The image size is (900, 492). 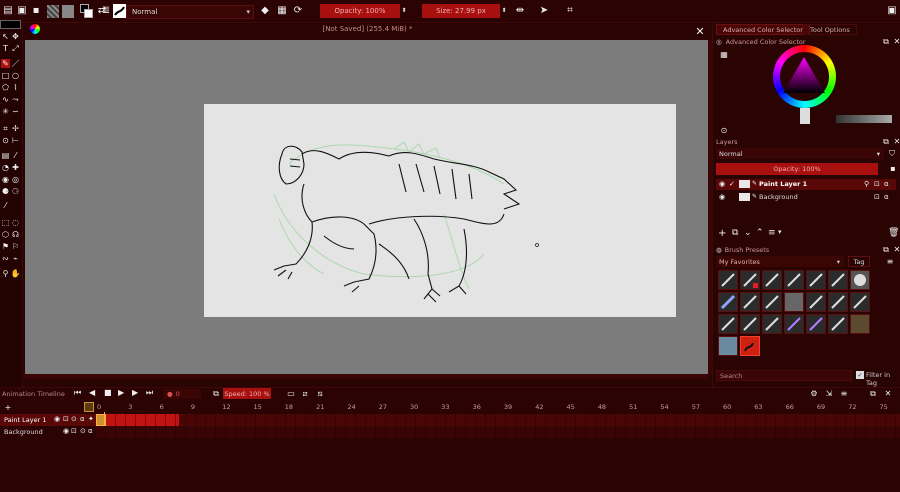 I want to click on bezier-tool-icon: ∿, so click(x=5, y=99).